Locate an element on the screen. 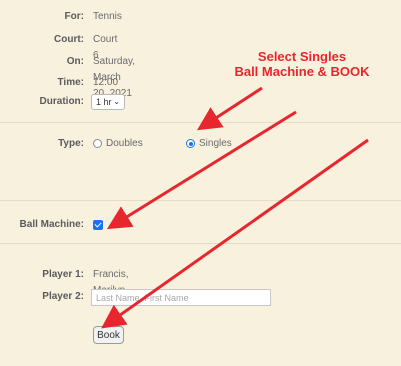 This screenshot has height=366, width=401. arrow-to-singles is located at coordinates (229, 108).